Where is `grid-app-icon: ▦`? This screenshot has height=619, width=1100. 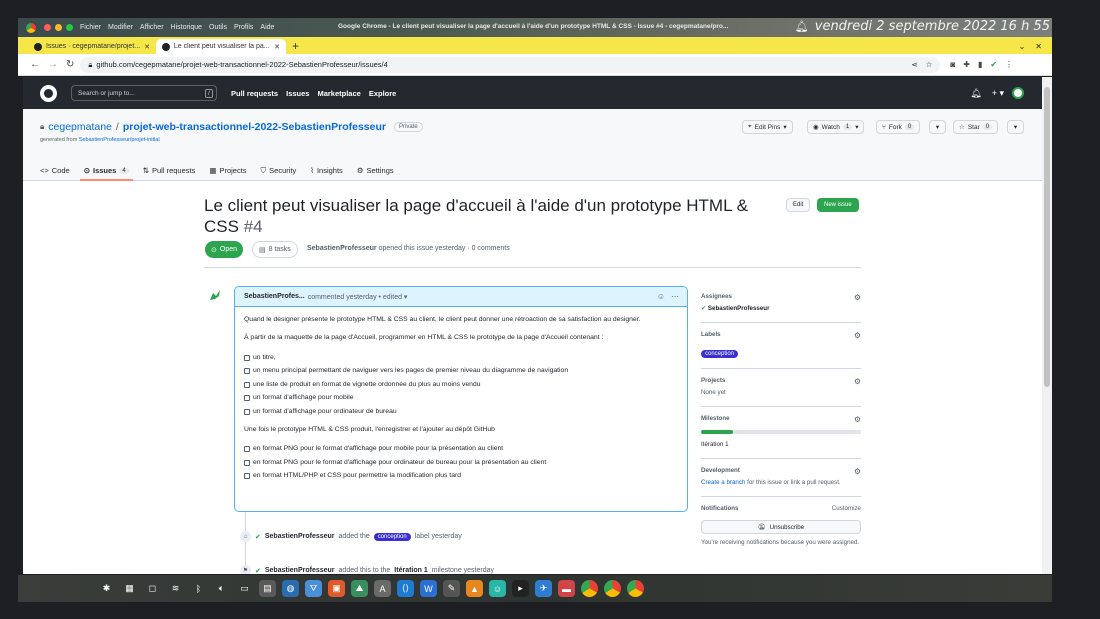
grid-app-icon: ▦ is located at coordinates (129, 588).